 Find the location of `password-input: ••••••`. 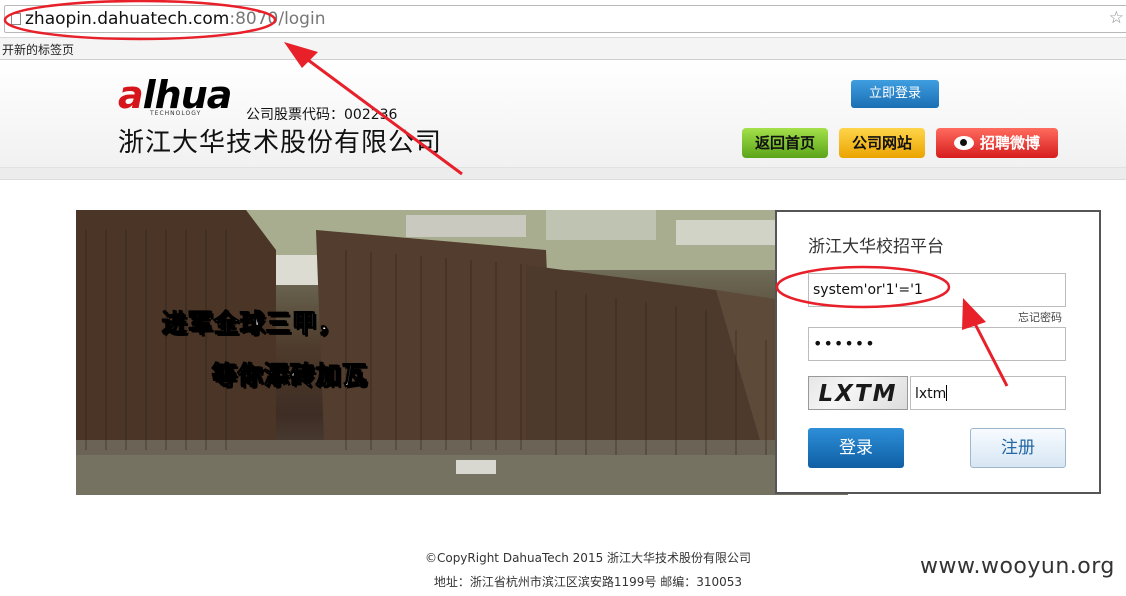

password-input: •••••• is located at coordinates (937, 344).